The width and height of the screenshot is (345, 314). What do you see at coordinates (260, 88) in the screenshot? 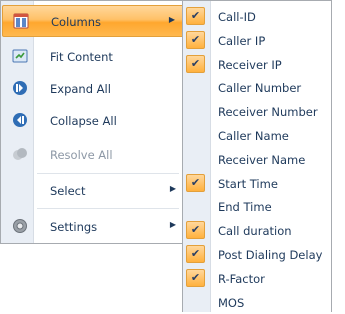
I see `column-toggle-label: Caller Number` at bounding box center [260, 88].